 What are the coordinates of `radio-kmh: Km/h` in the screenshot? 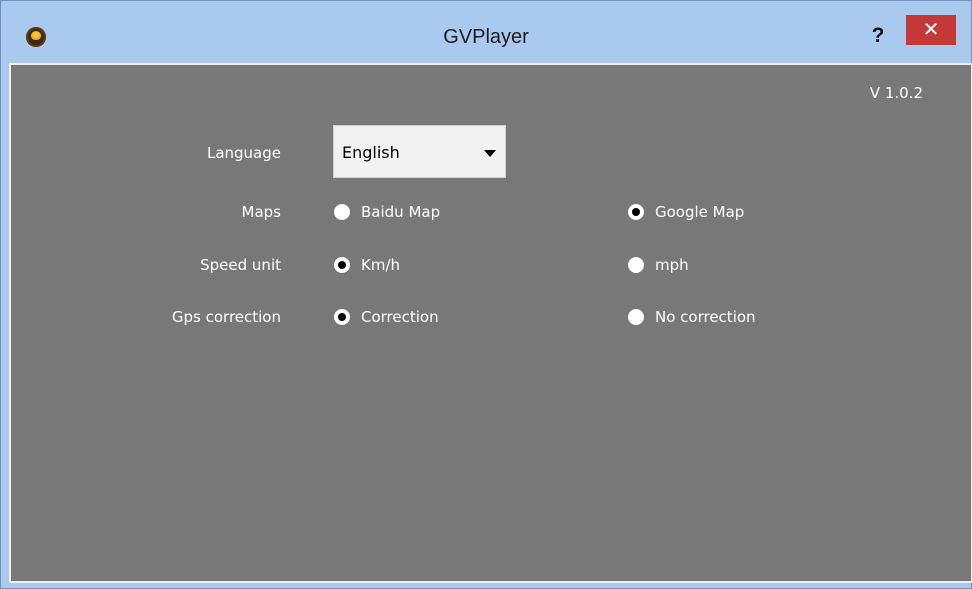 It's located at (367, 265).